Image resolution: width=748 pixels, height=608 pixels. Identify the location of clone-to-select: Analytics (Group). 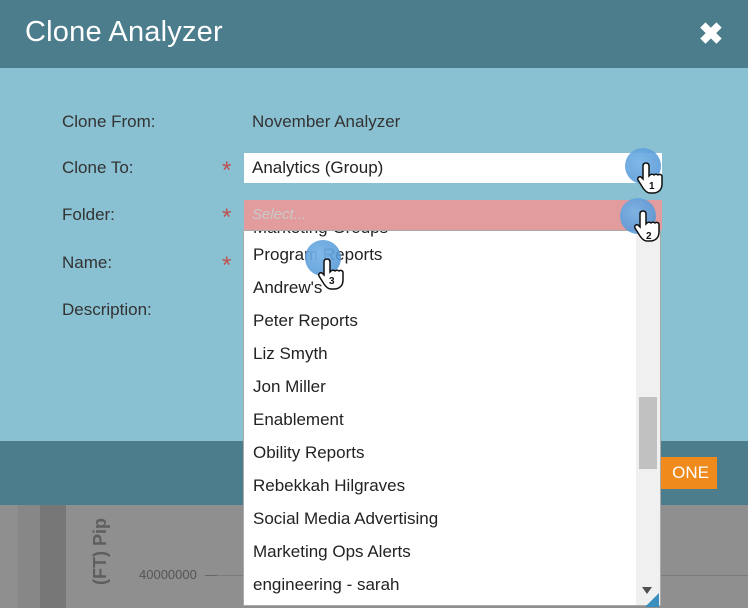
(453, 168).